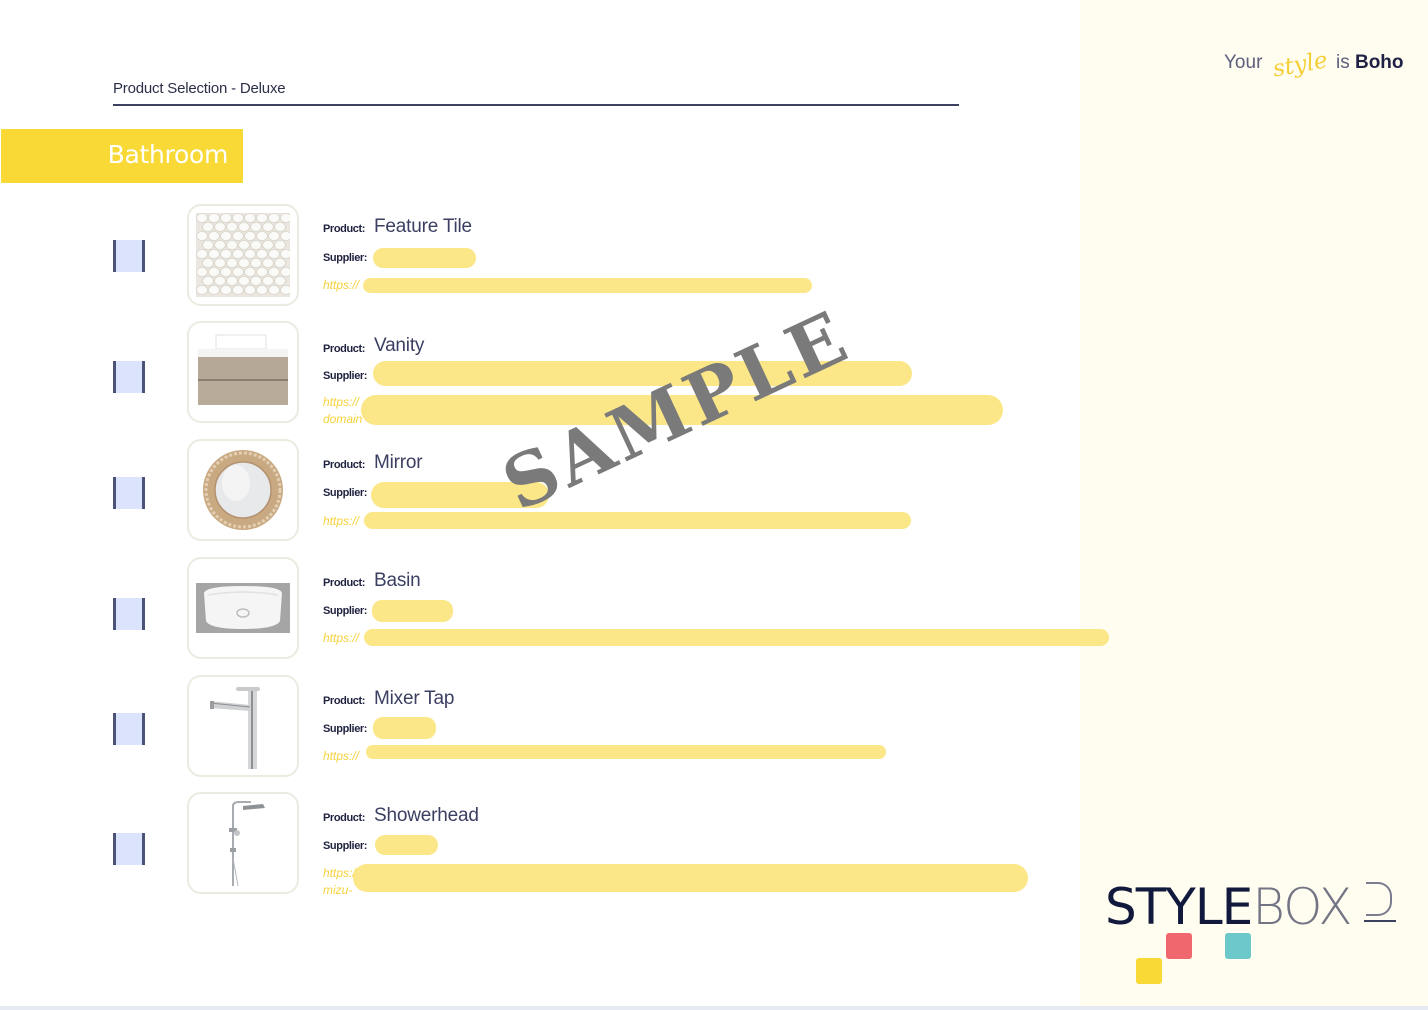  What do you see at coordinates (1342, 62) in the screenshot?
I see `tagline-middle: is` at bounding box center [1342, 62].